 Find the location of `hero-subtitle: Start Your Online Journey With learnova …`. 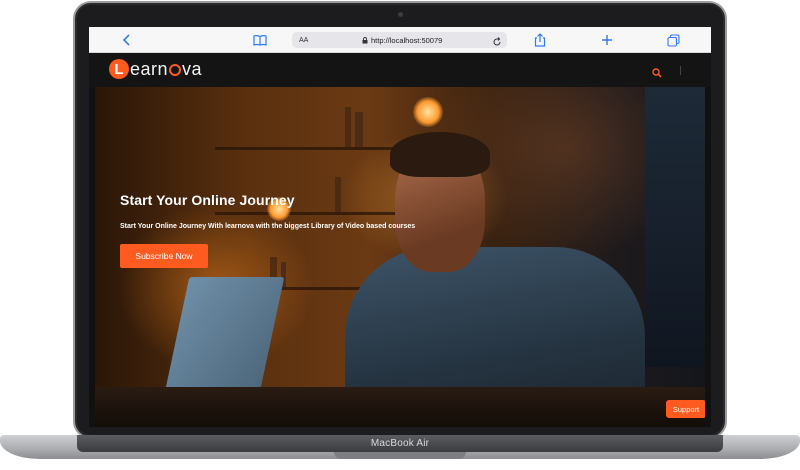

hero-subtitle: Start Your Online Journey With learnova … is located at coordinates (268, 226).